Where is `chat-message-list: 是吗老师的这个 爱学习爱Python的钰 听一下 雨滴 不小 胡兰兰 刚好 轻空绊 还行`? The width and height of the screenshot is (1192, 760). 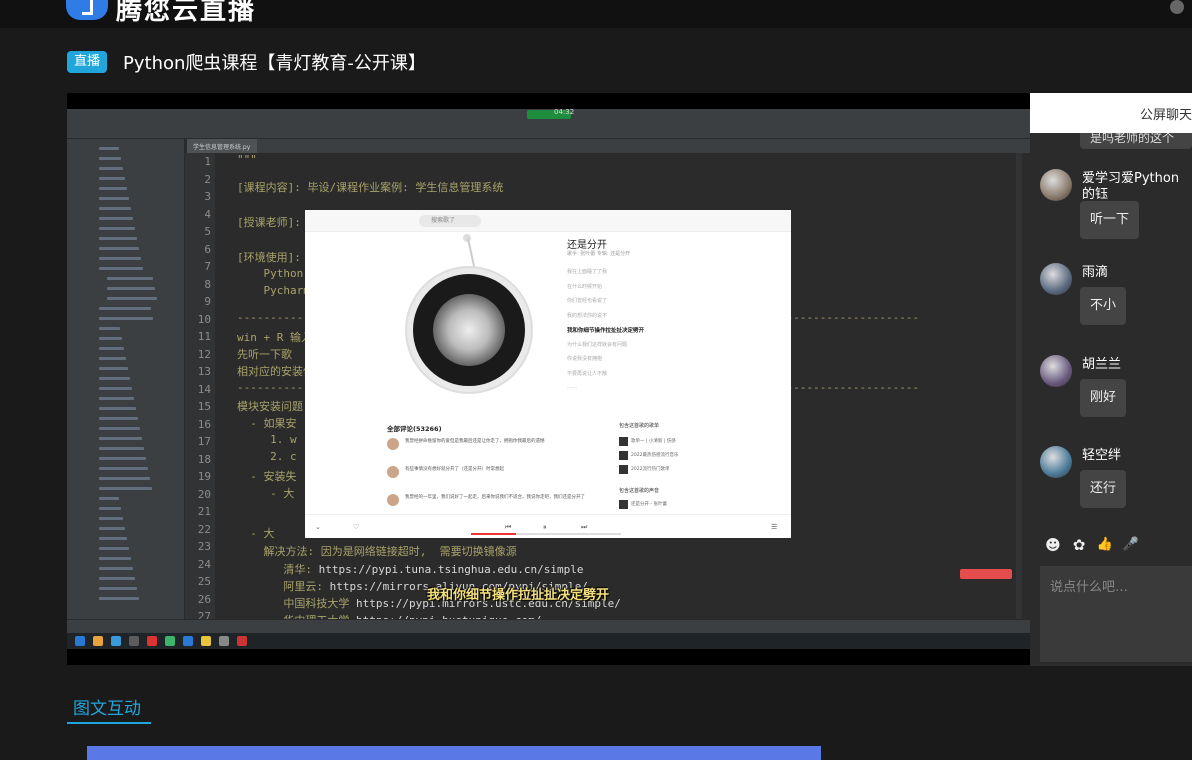
chat-message-list: 是吗老师的这个 爱学习爱Python的钰 听一下 雨滴 不小 胡兰兰 刚好 轻空绊 还行 is located at coordinates (1111, 330).